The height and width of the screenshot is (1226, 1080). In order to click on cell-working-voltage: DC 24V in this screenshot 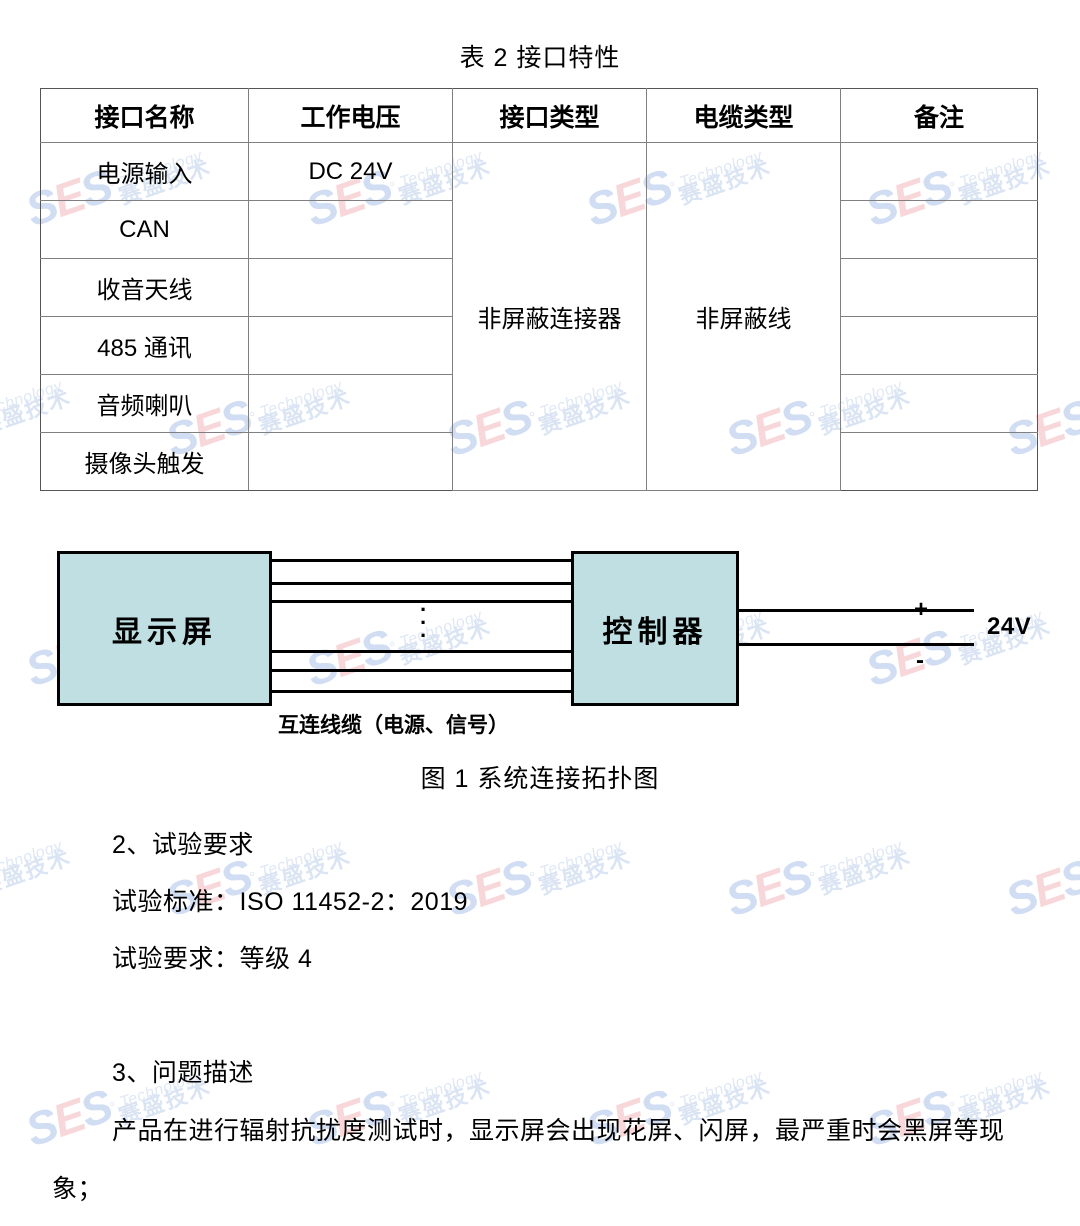, I will do `click(350, 171)`.